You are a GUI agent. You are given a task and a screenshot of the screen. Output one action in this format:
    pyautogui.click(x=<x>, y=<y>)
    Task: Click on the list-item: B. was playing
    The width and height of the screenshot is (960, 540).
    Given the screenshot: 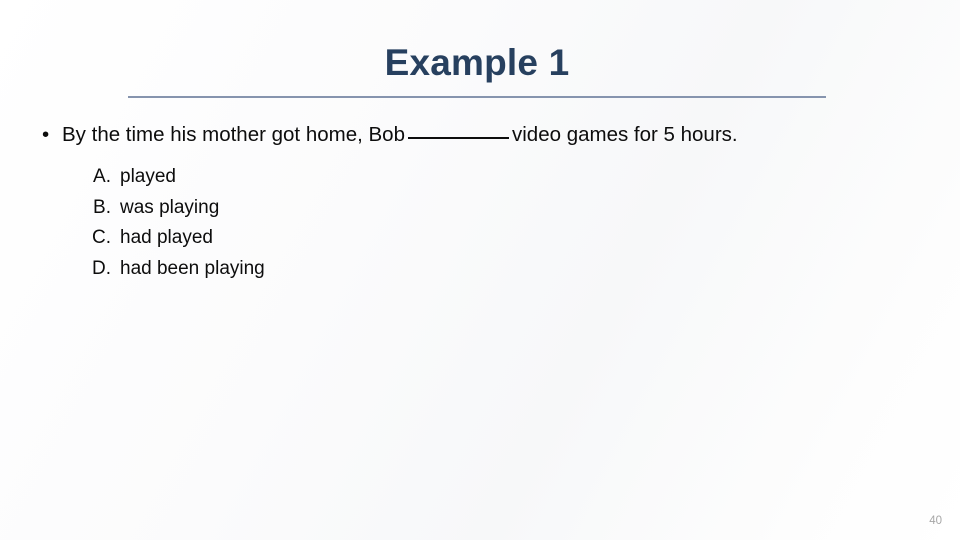 What is the action you would take?
    pyautogui.click(x=480, y=208)
    